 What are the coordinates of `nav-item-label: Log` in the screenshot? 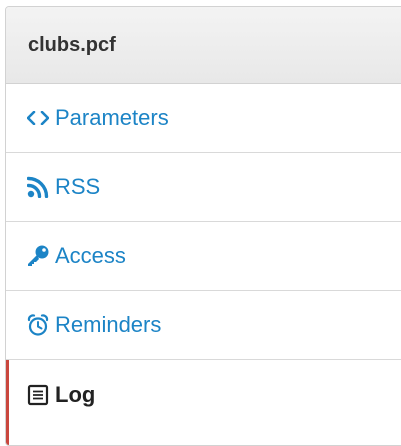 It's located at (75, 394).